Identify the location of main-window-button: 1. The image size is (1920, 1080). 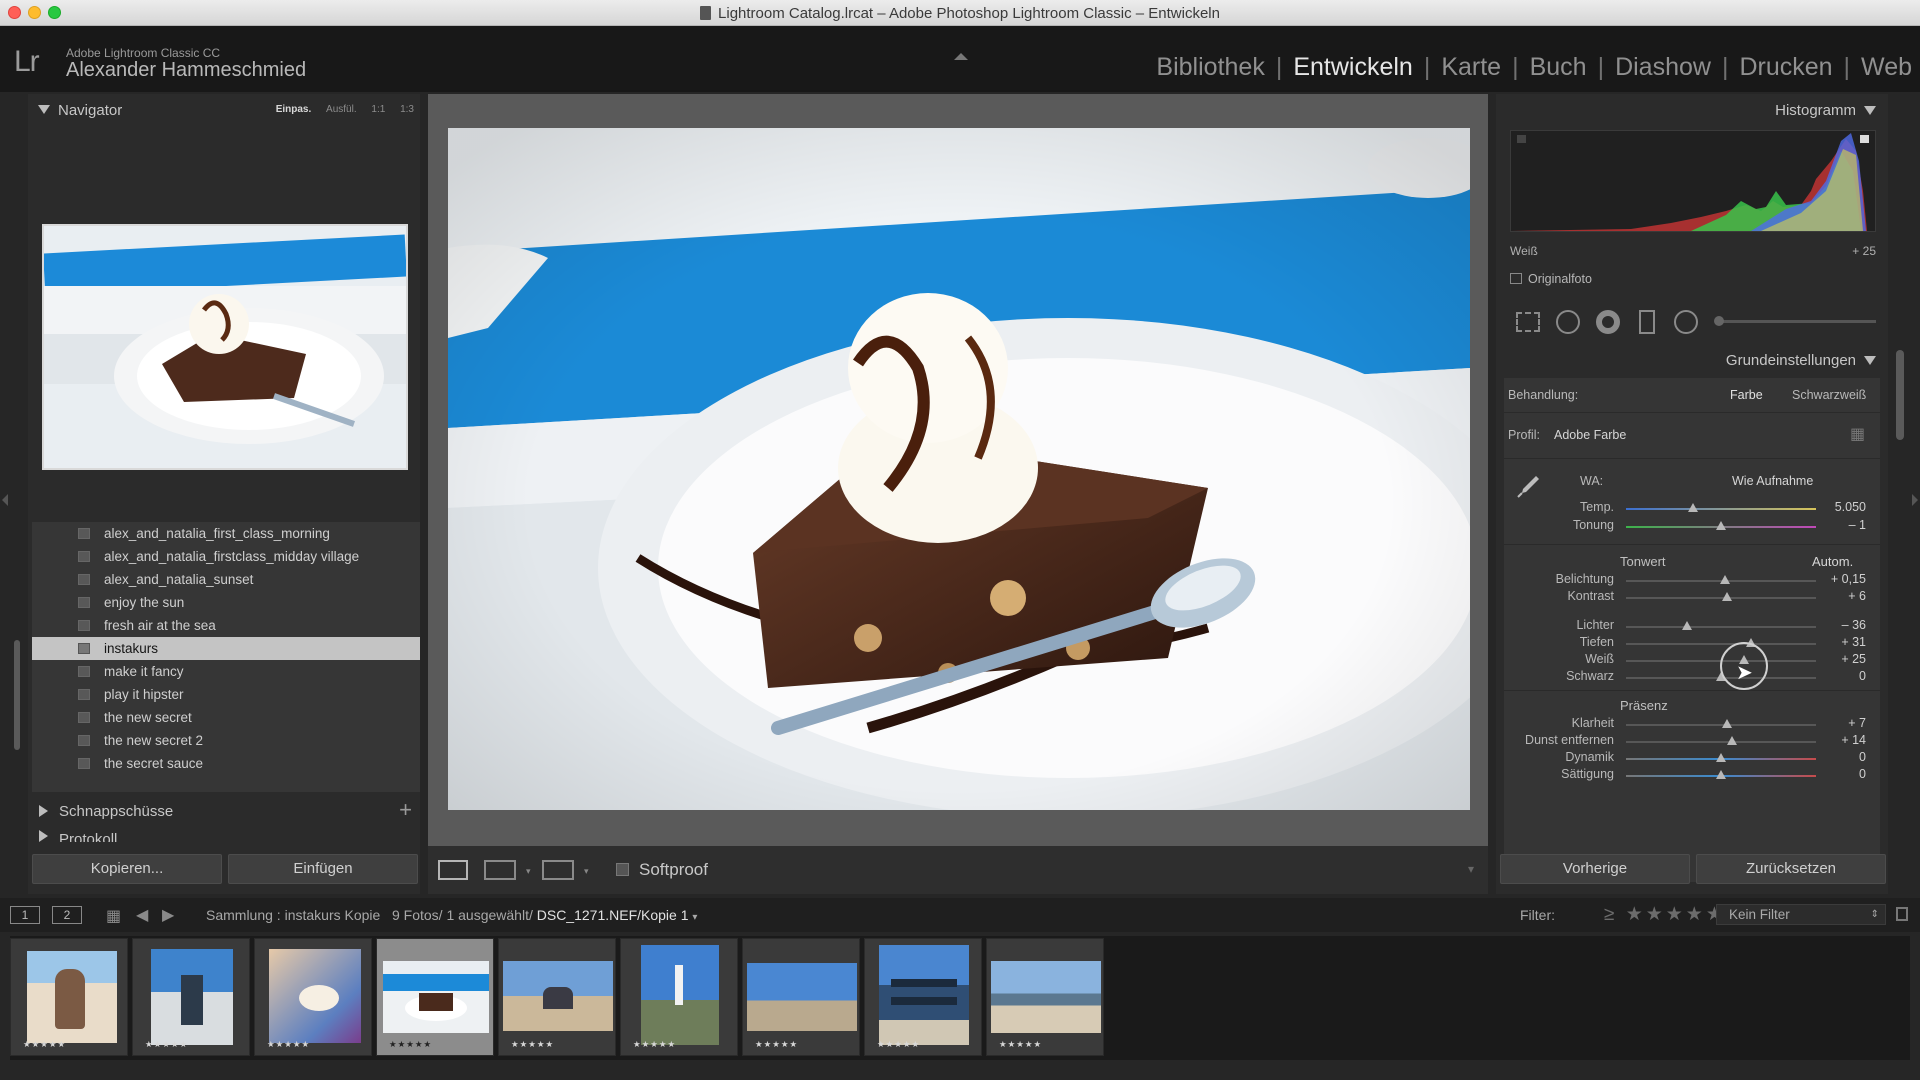
(25, 915).